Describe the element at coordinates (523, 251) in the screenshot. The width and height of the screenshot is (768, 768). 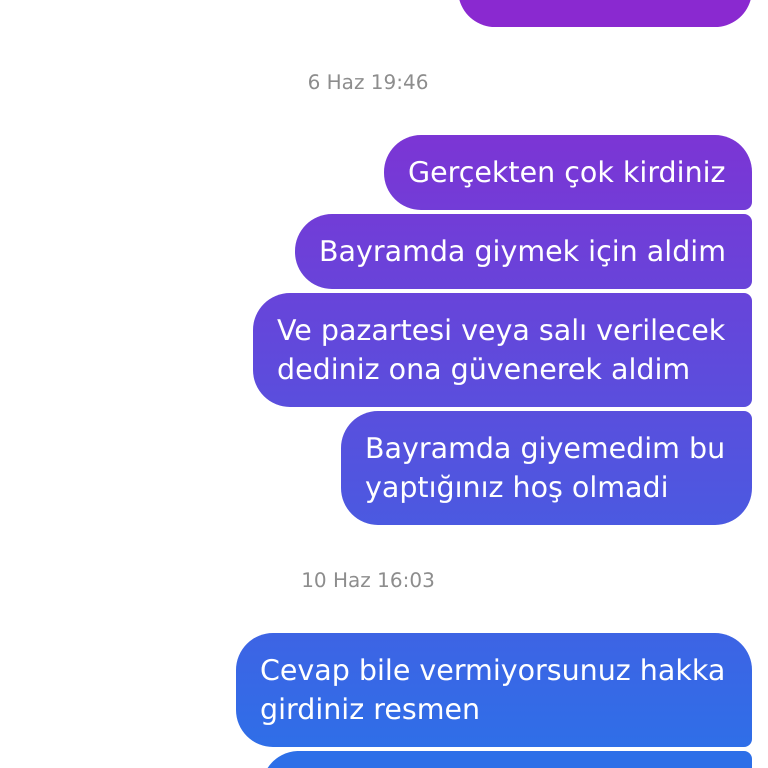
I see `message-bubble: Bayramda giymek için aldim` at that location.